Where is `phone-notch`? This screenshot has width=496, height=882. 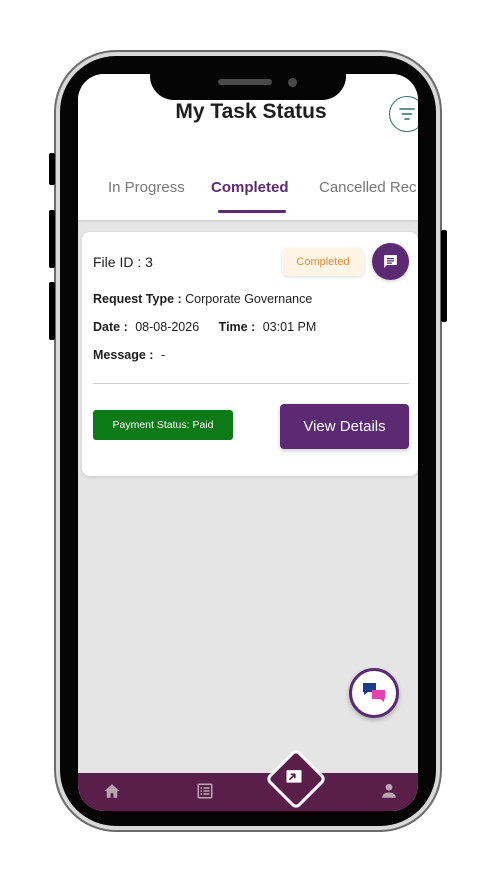 phone-notch is located at coordinates (248, 78).